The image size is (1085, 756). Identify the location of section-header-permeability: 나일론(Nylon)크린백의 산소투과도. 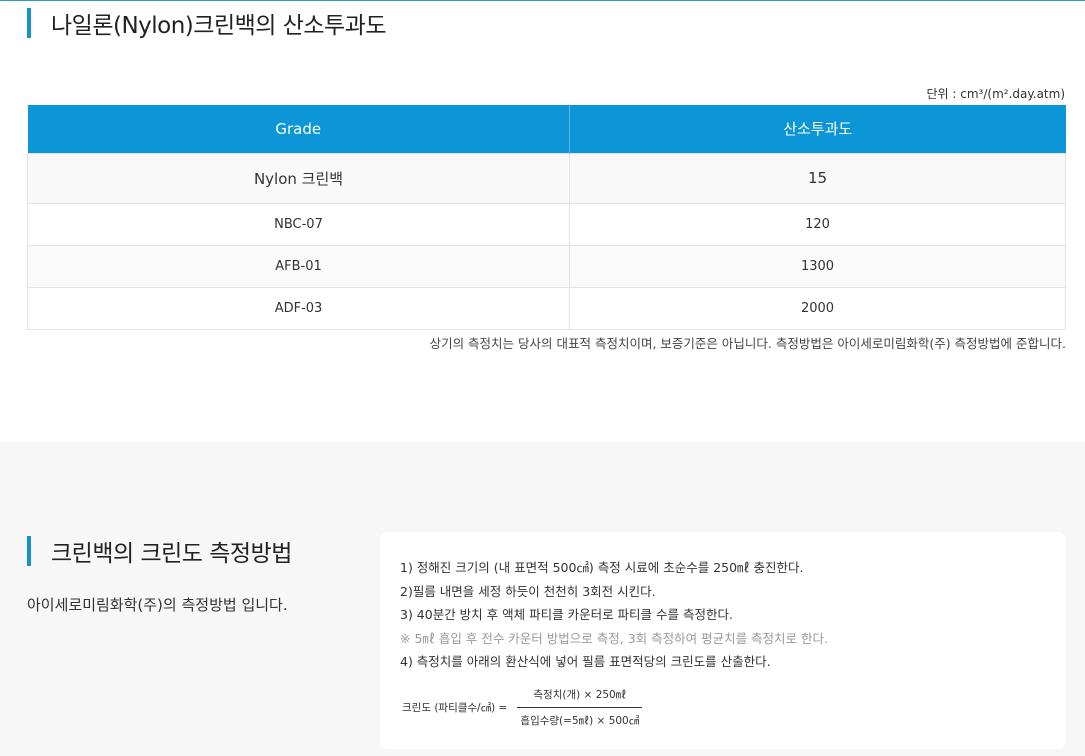
(207, 23).